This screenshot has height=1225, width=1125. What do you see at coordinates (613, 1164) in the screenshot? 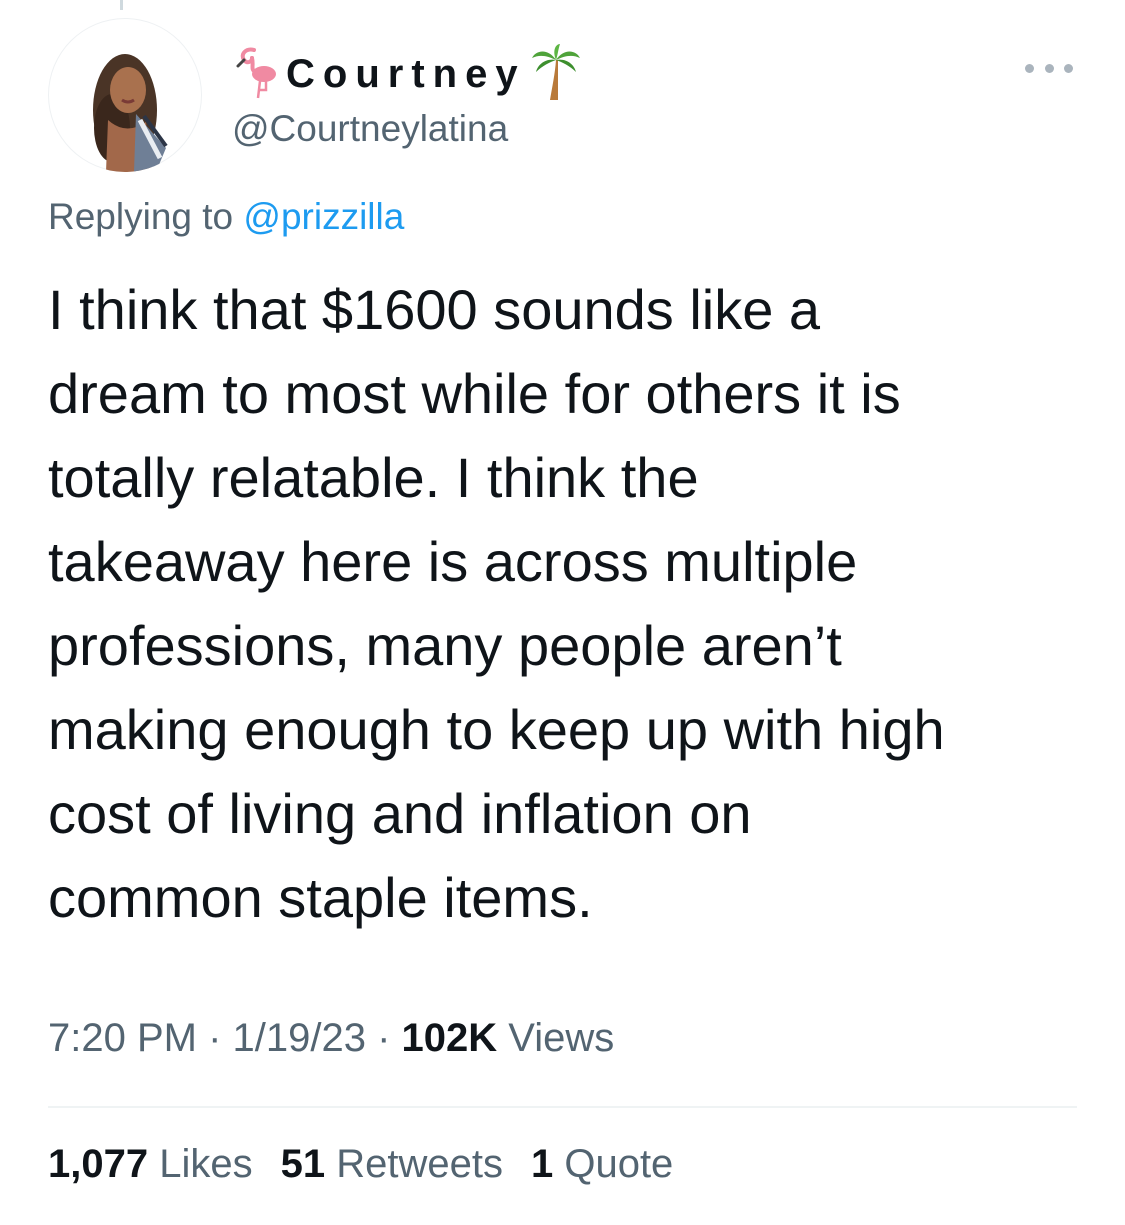
I see `quotes-label: Quote` at bounding box center [613, 1164].